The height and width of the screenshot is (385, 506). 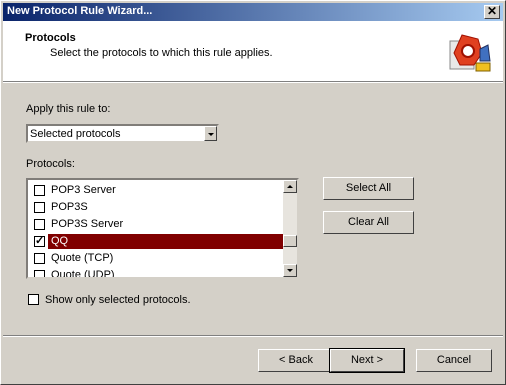 What do you see at coordinates (210, 133) in the screenshot?
I see `dropdown-arrow-icon` at bounding box center [210, 133].